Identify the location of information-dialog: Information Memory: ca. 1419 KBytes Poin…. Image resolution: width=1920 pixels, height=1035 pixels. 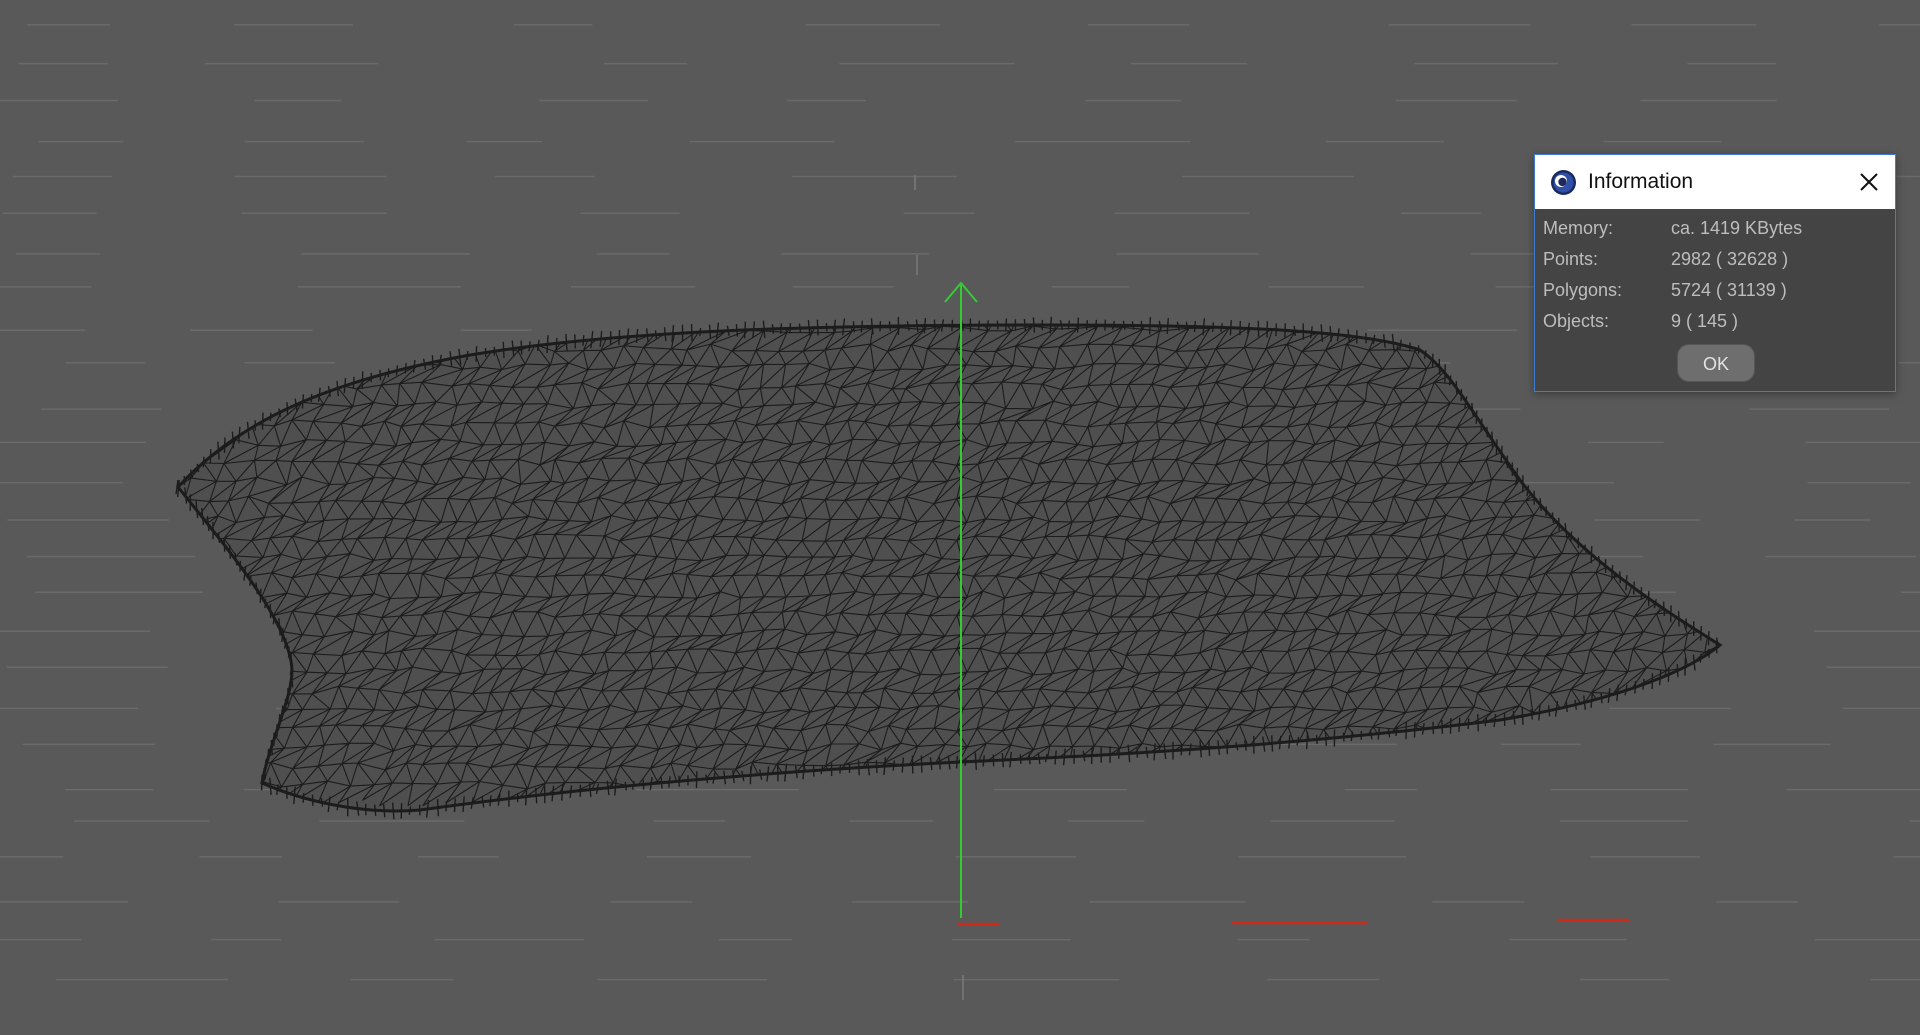
(1715, 273).